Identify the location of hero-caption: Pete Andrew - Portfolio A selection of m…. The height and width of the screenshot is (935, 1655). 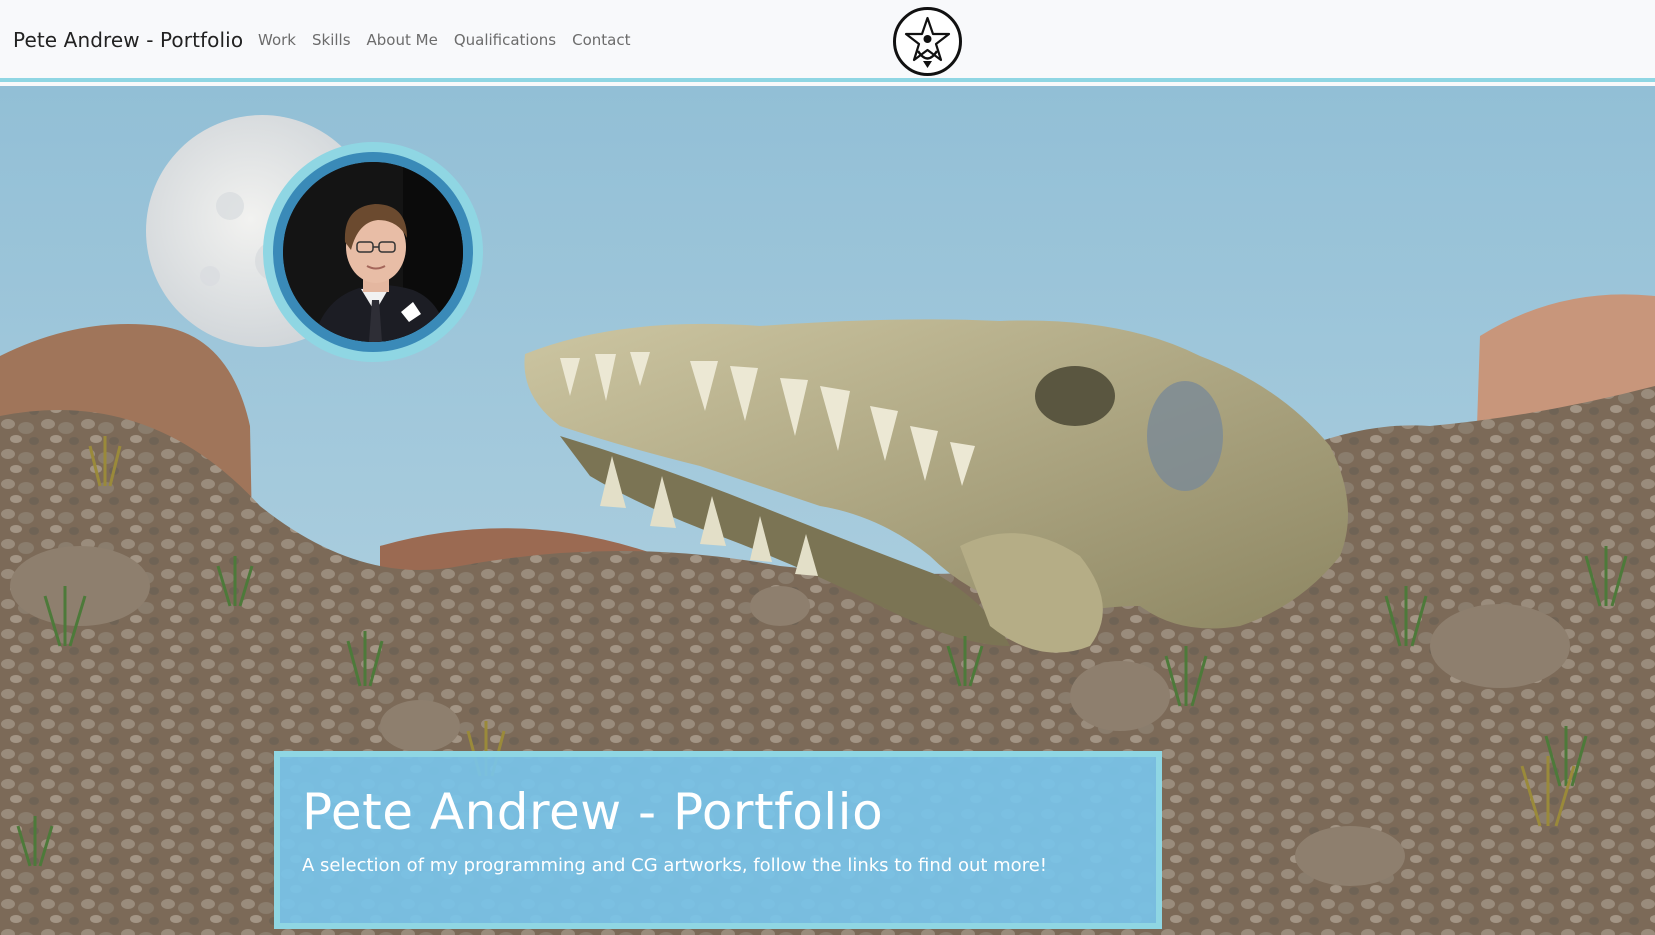
(718, 840).